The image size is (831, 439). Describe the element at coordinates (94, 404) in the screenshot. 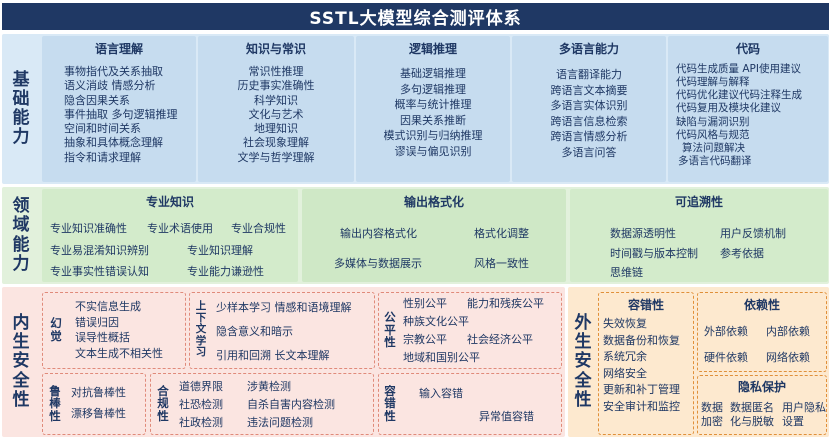

I see `group-robustness: 鲁 棒 性 对抗鲁棒性 漂移鲁棒性` at that location.